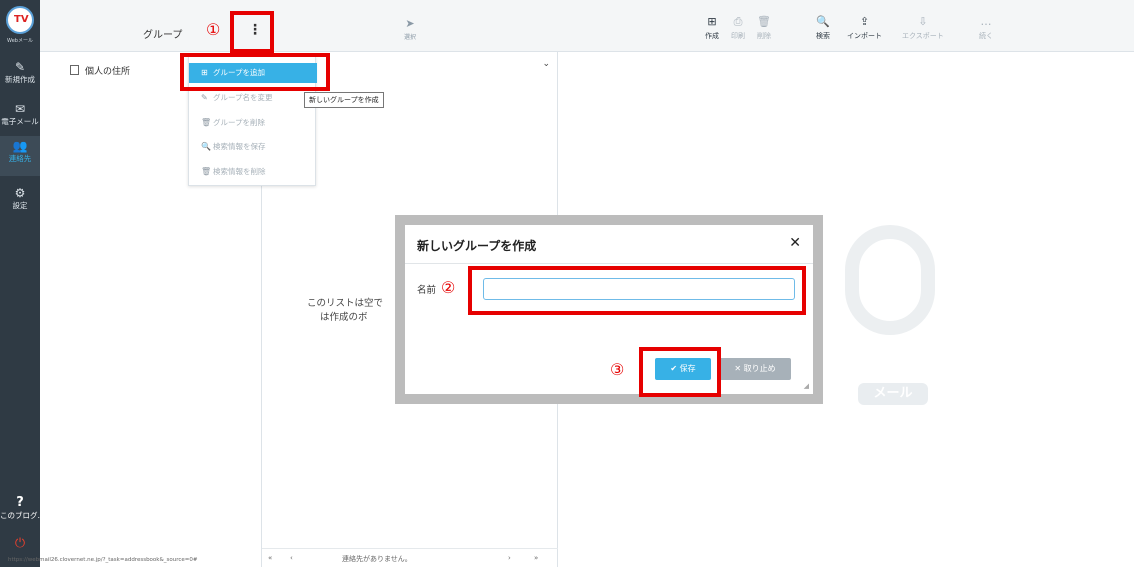 The height and width of the screenshot is (567, 1134). What do you see at coordinates (377, 559) in the screenshot?
I see `list-status: 連絡先がありません。` at bounding box center [377, 559].